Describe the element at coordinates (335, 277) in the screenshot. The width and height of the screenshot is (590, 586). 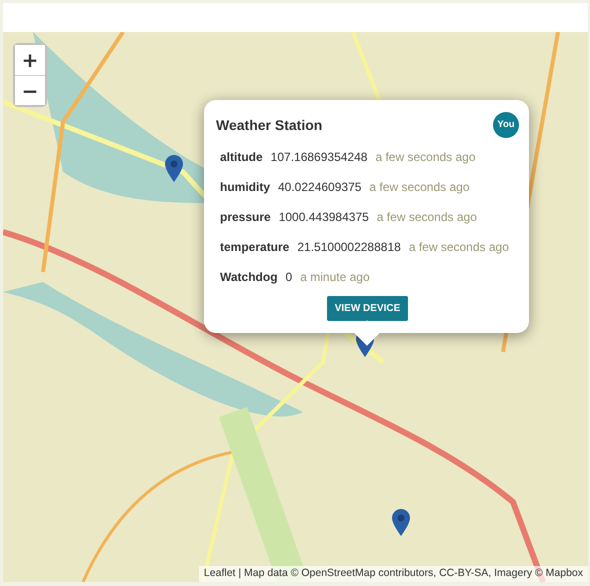
I see `reading-time: a minute ago` at that location.